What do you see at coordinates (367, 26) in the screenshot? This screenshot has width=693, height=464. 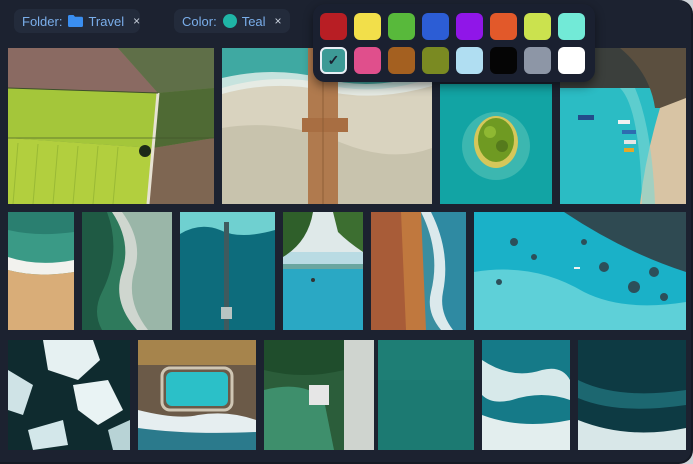 I see `swatch-yellow` at bounding box center [367, 26].